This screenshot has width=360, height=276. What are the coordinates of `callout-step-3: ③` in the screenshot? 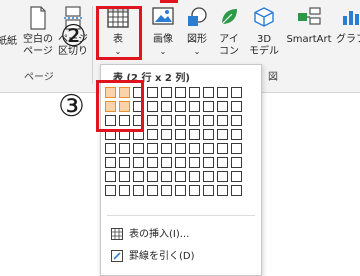 It's located at (71, 106).